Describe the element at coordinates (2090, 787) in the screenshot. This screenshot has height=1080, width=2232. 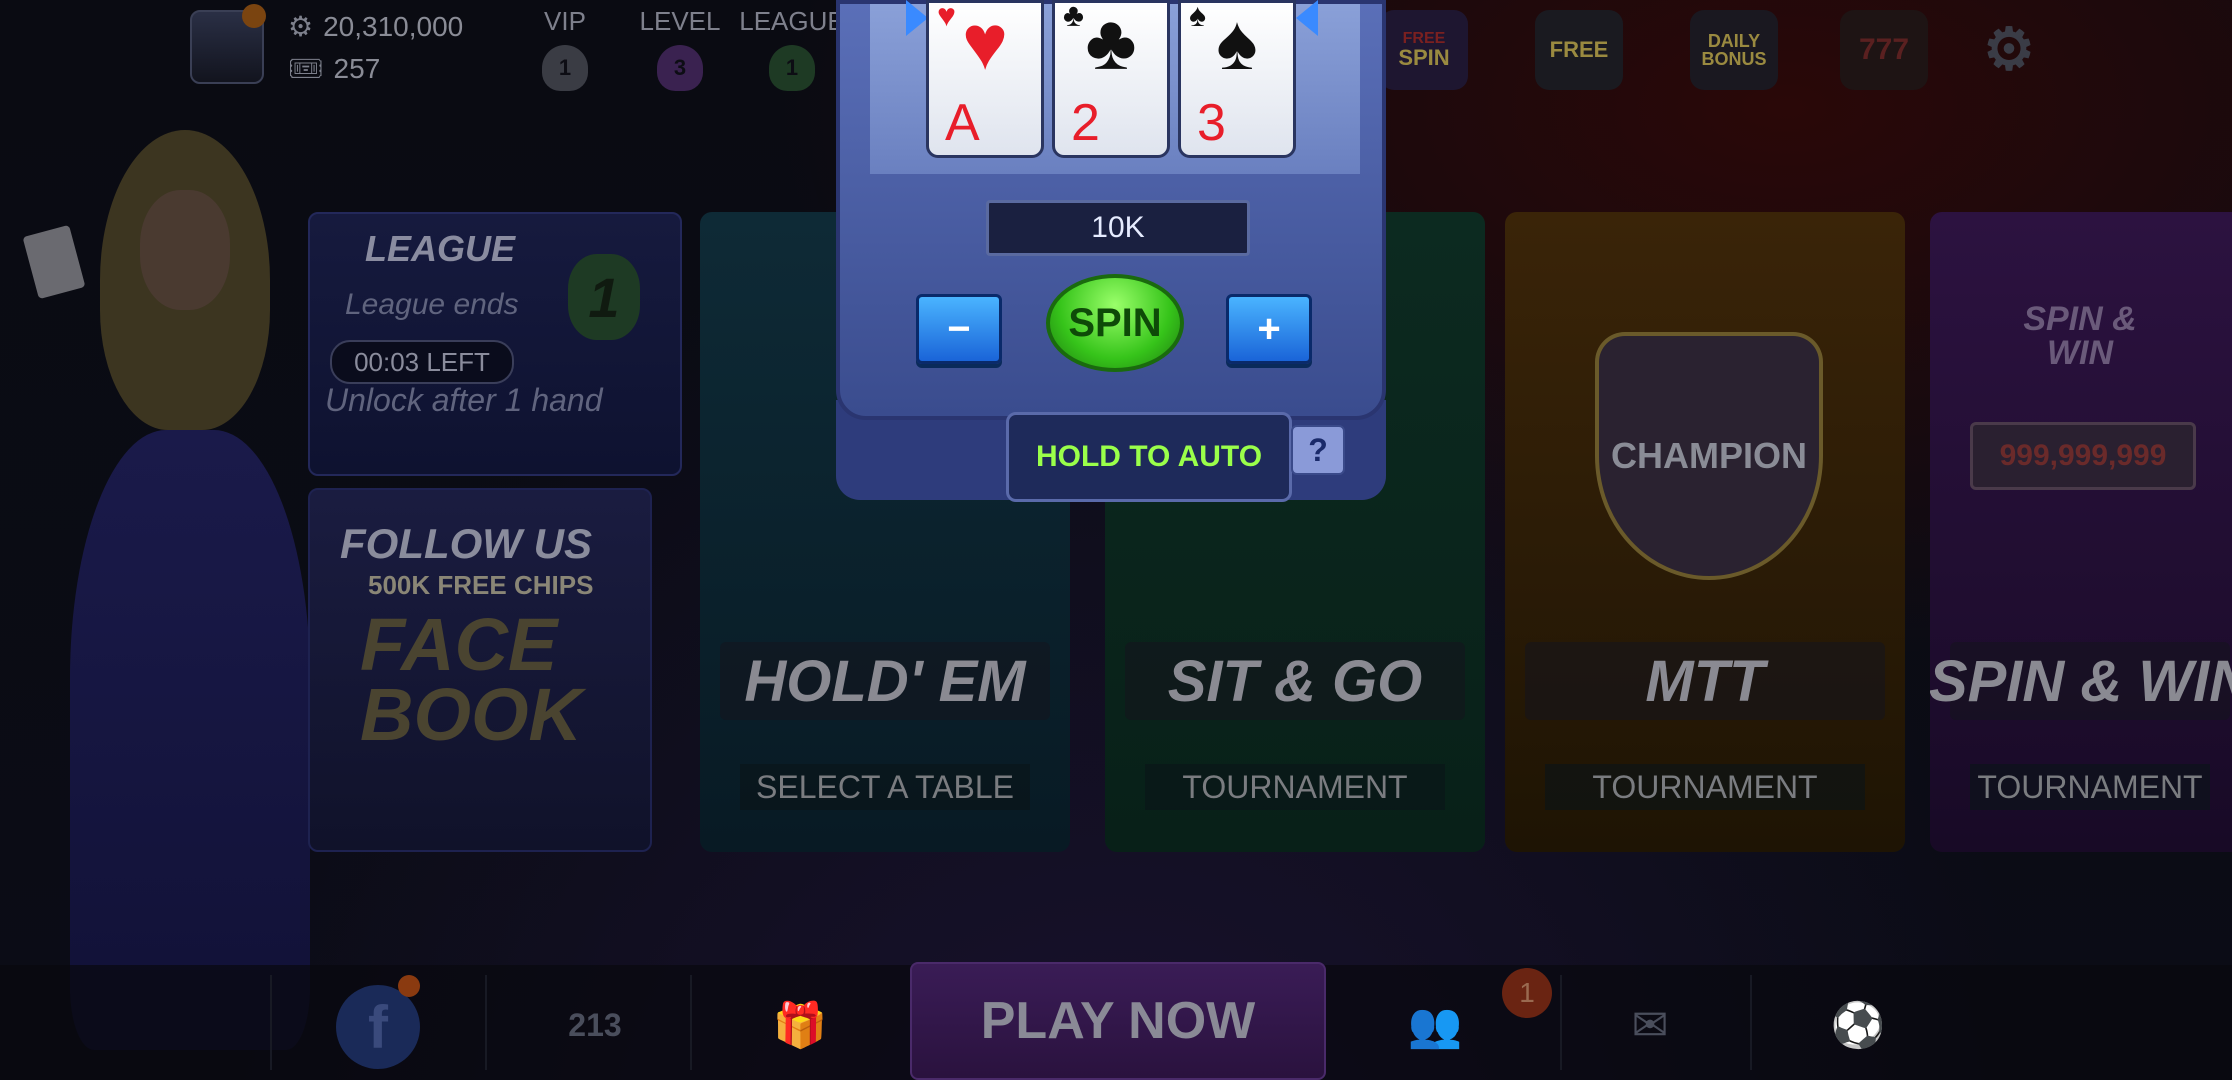
I see `spin-subtitle: TOURNAMENT` at that location.